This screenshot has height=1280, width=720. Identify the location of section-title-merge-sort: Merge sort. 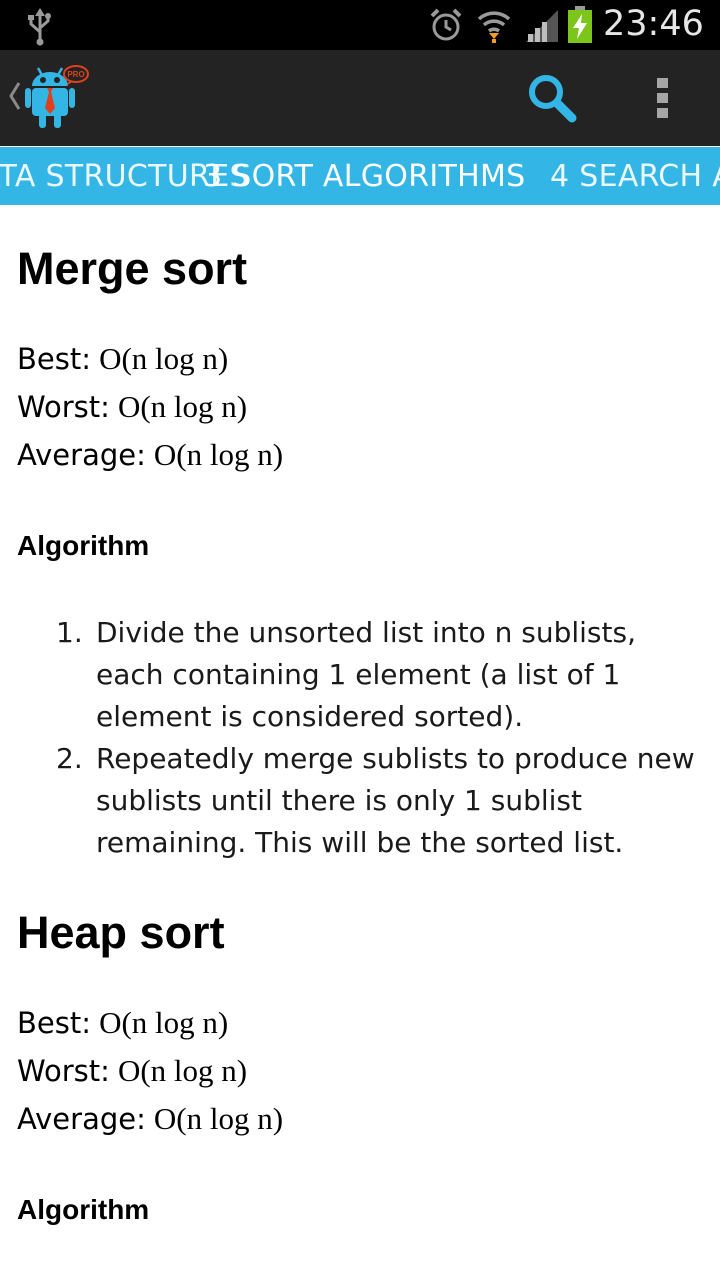
(132, 268).